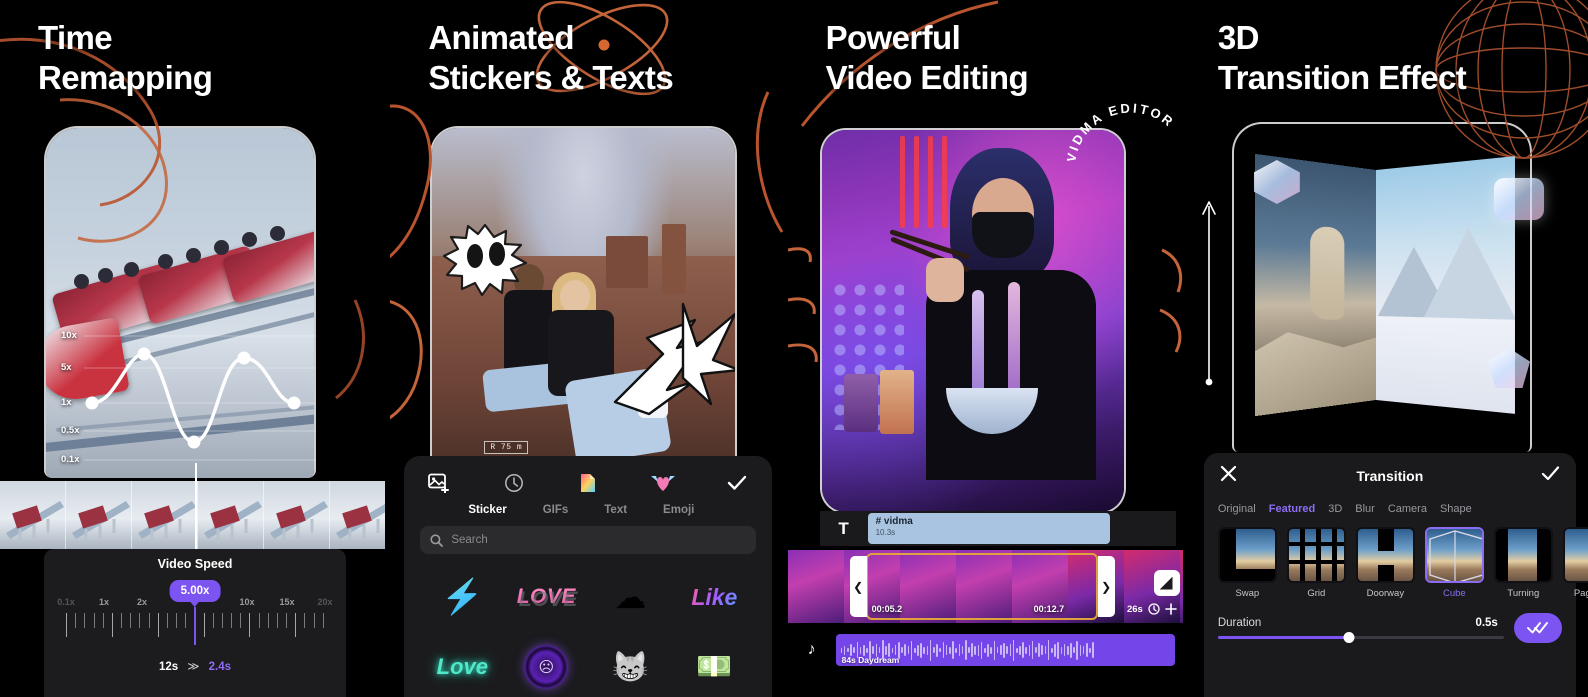 Image resolution: width=1588 pixels, height=697 pixels. Describe the element at coordinates (1229, 476) in the screenshot. I see `close-icon` at that location.